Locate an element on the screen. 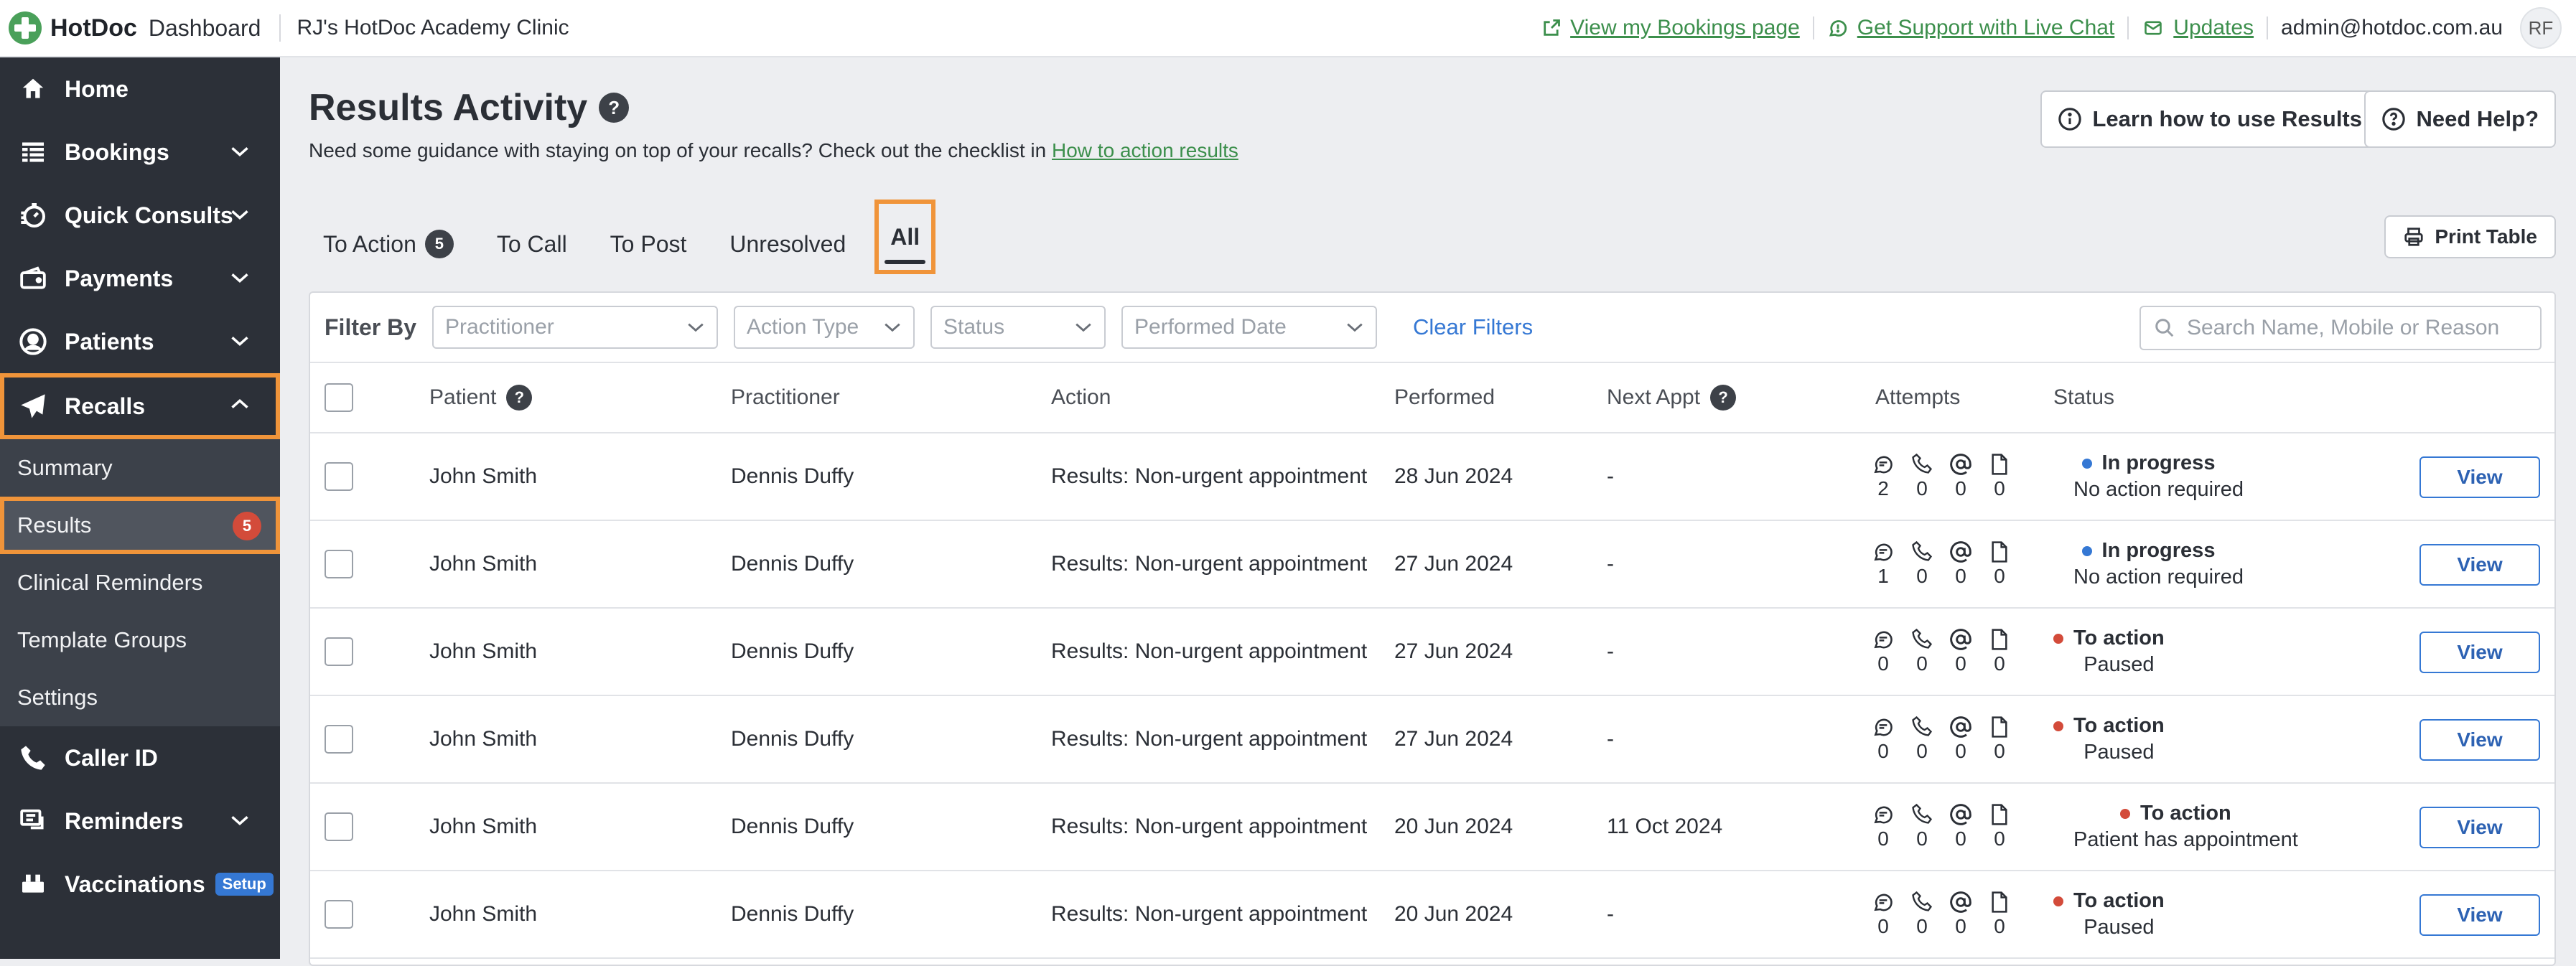 The height and width of the screenshot is (966, 2576). header-practitioner: Practitioner is located at coordinates (785, 397).